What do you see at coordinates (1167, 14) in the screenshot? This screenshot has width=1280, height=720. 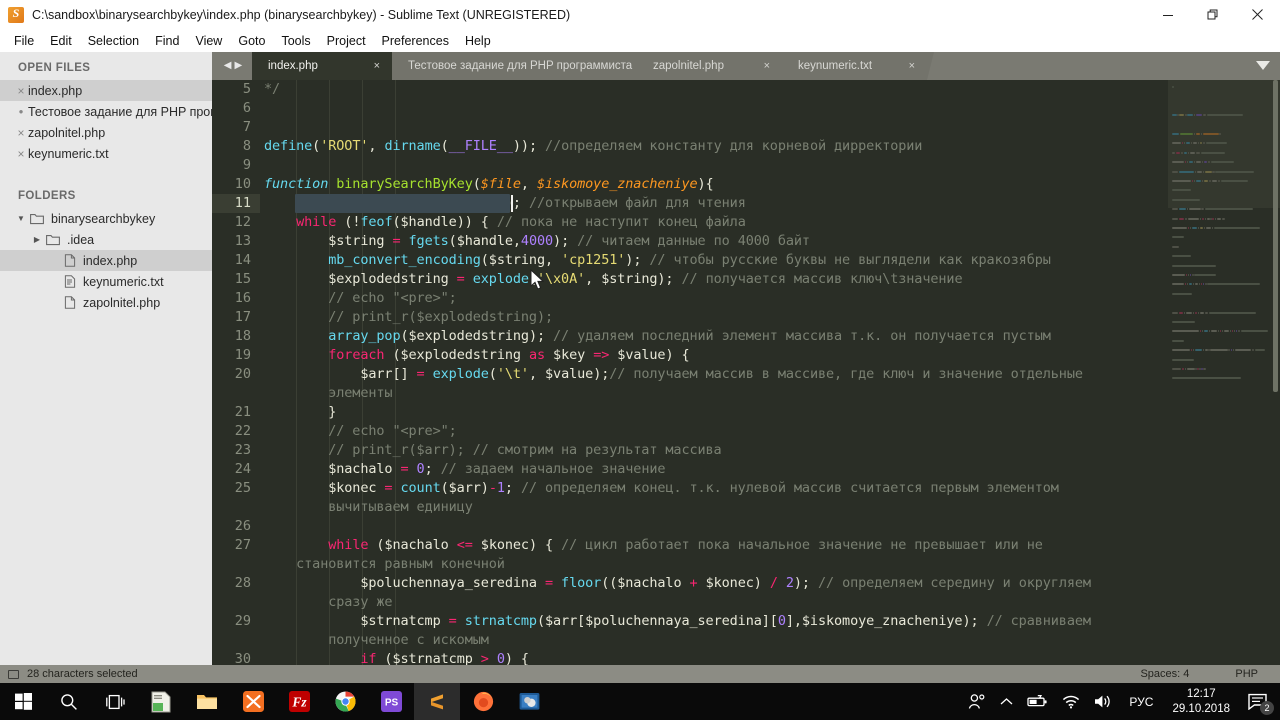 I see `minimize-button` at bounding box center [1167, 14].